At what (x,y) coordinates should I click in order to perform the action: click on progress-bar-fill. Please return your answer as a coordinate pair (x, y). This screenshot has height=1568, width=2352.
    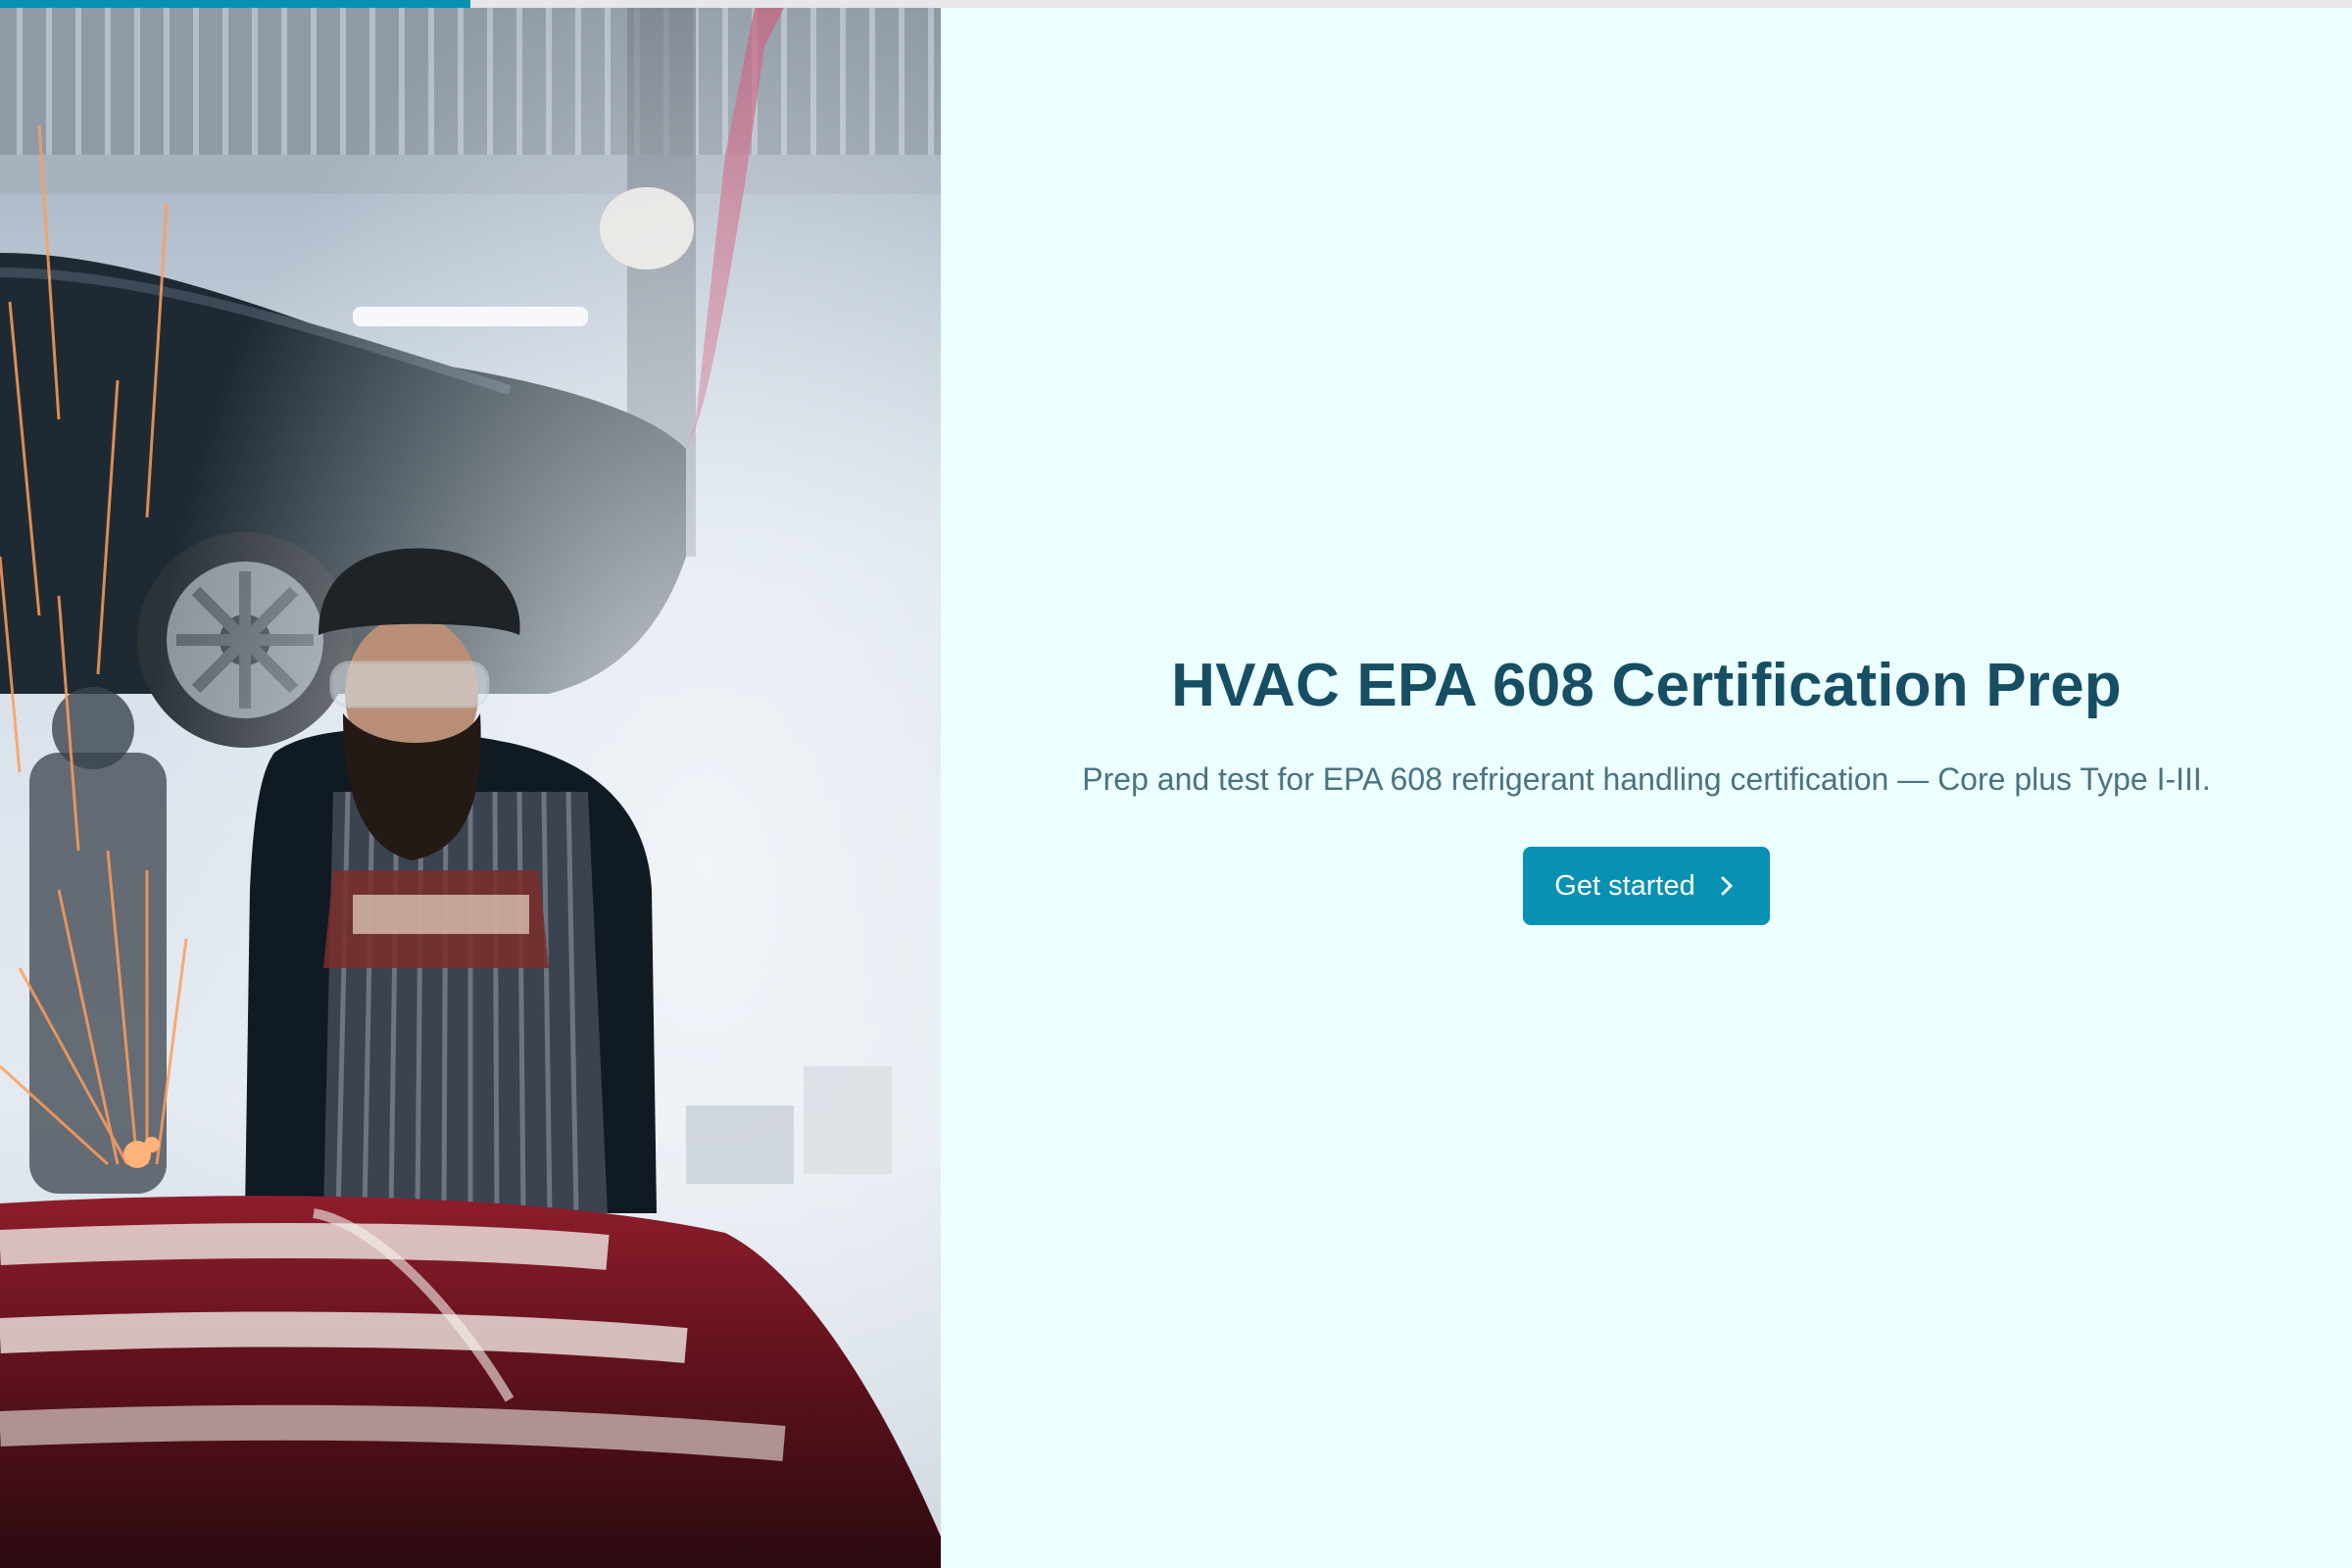
    Looking at the image, I should click on (235, 4).